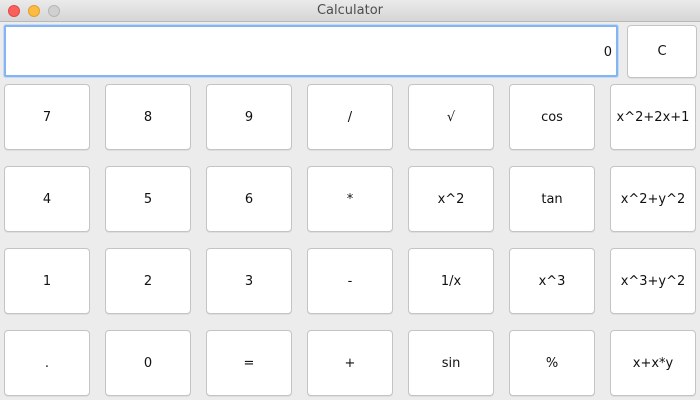 Image resolution: width=700 pixels, height=400 pixels. Describe the element at coordinates (607, 52) in the screenshot. I see `display-value: 0` at that location.